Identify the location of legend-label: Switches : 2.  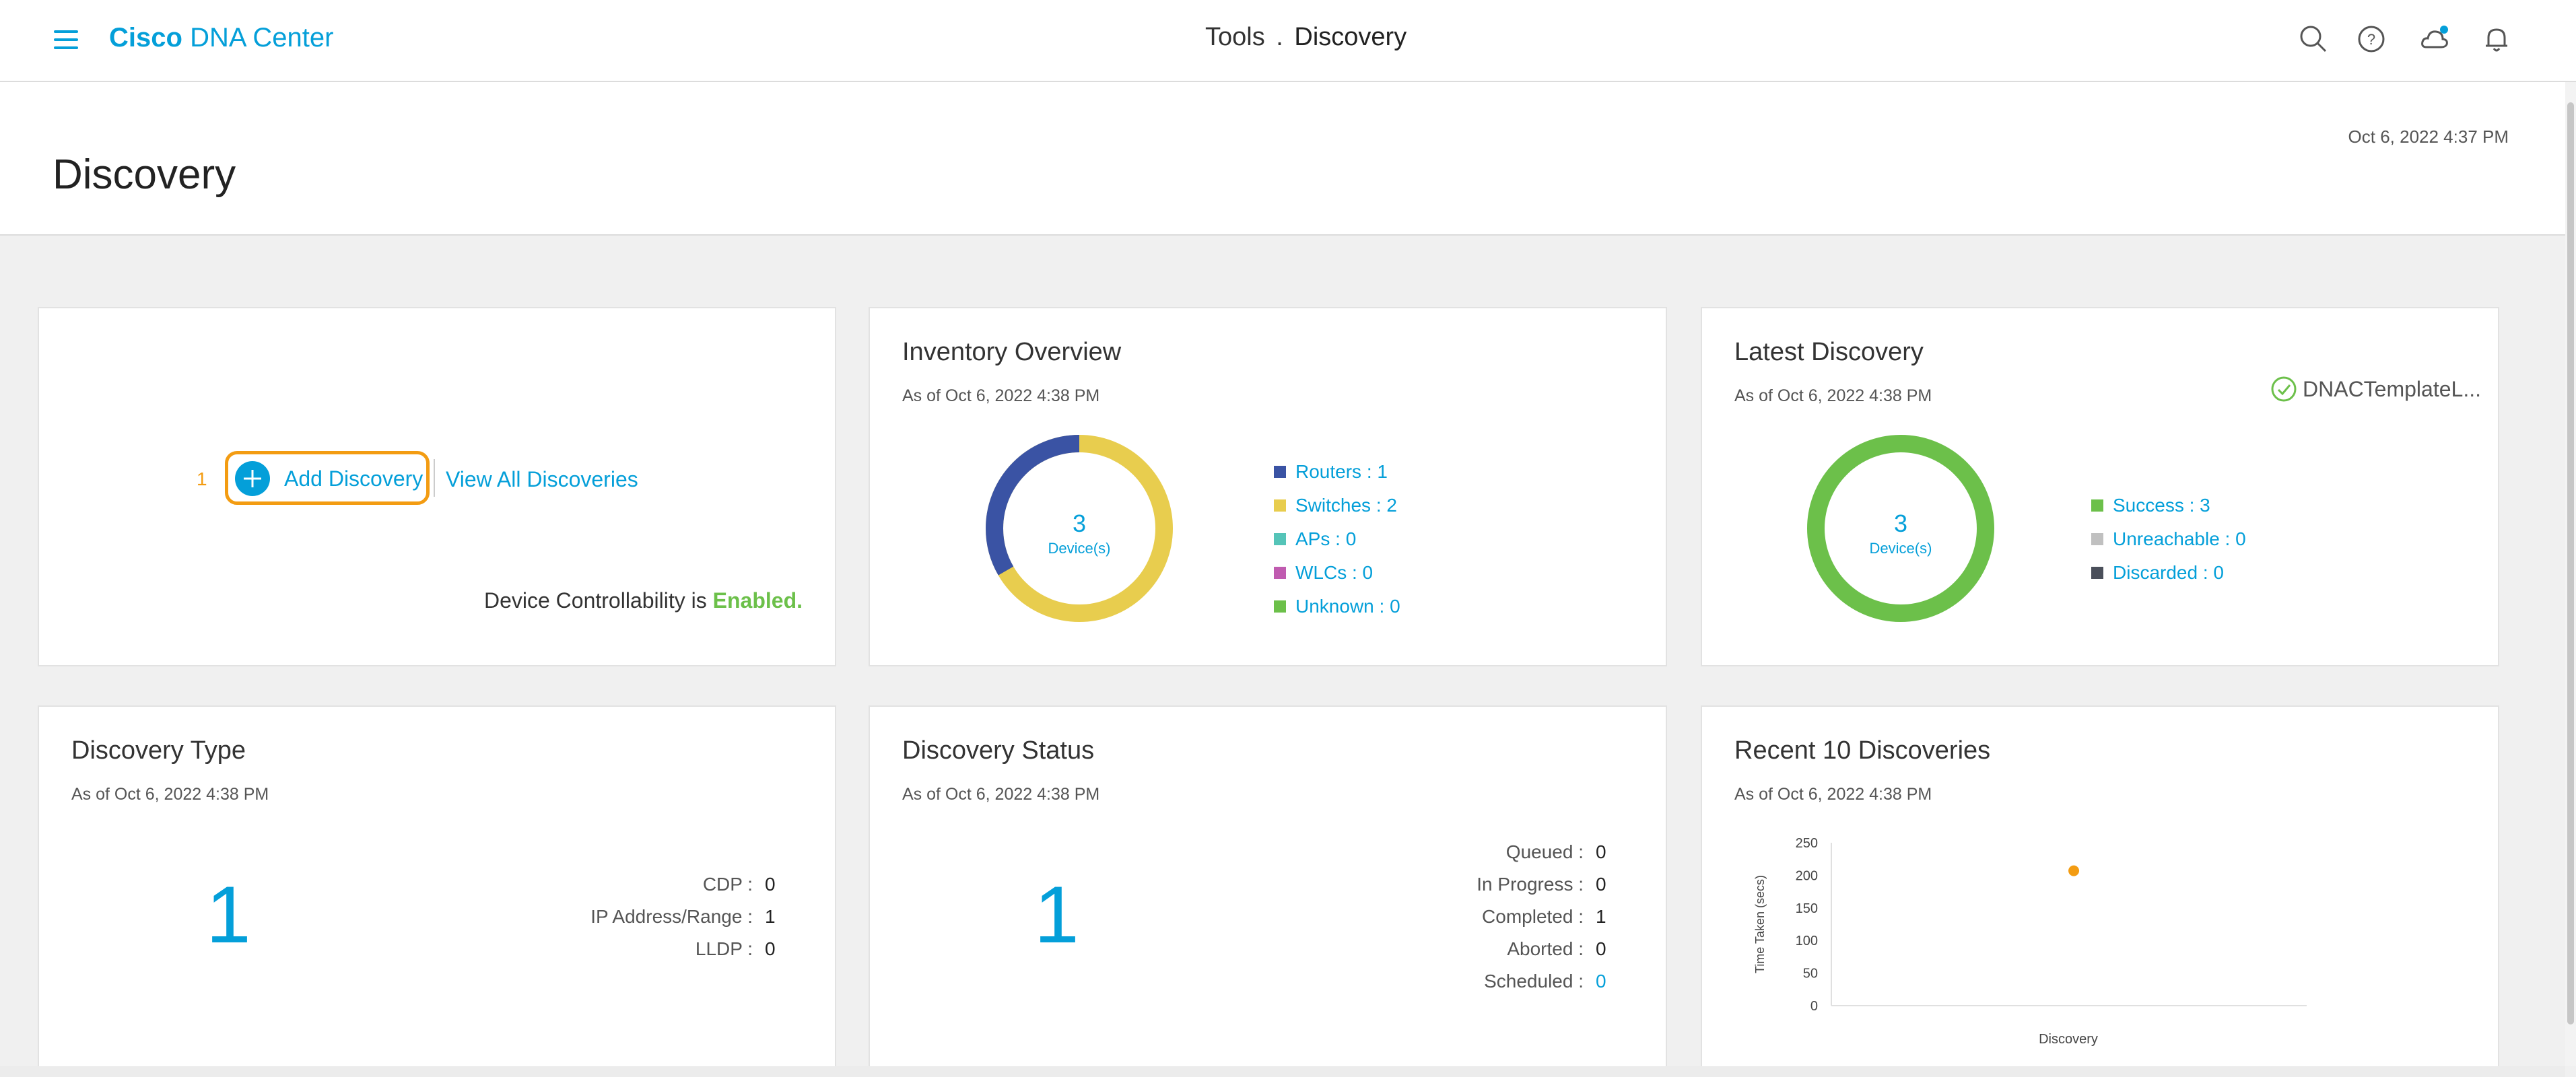
(1346, 505).